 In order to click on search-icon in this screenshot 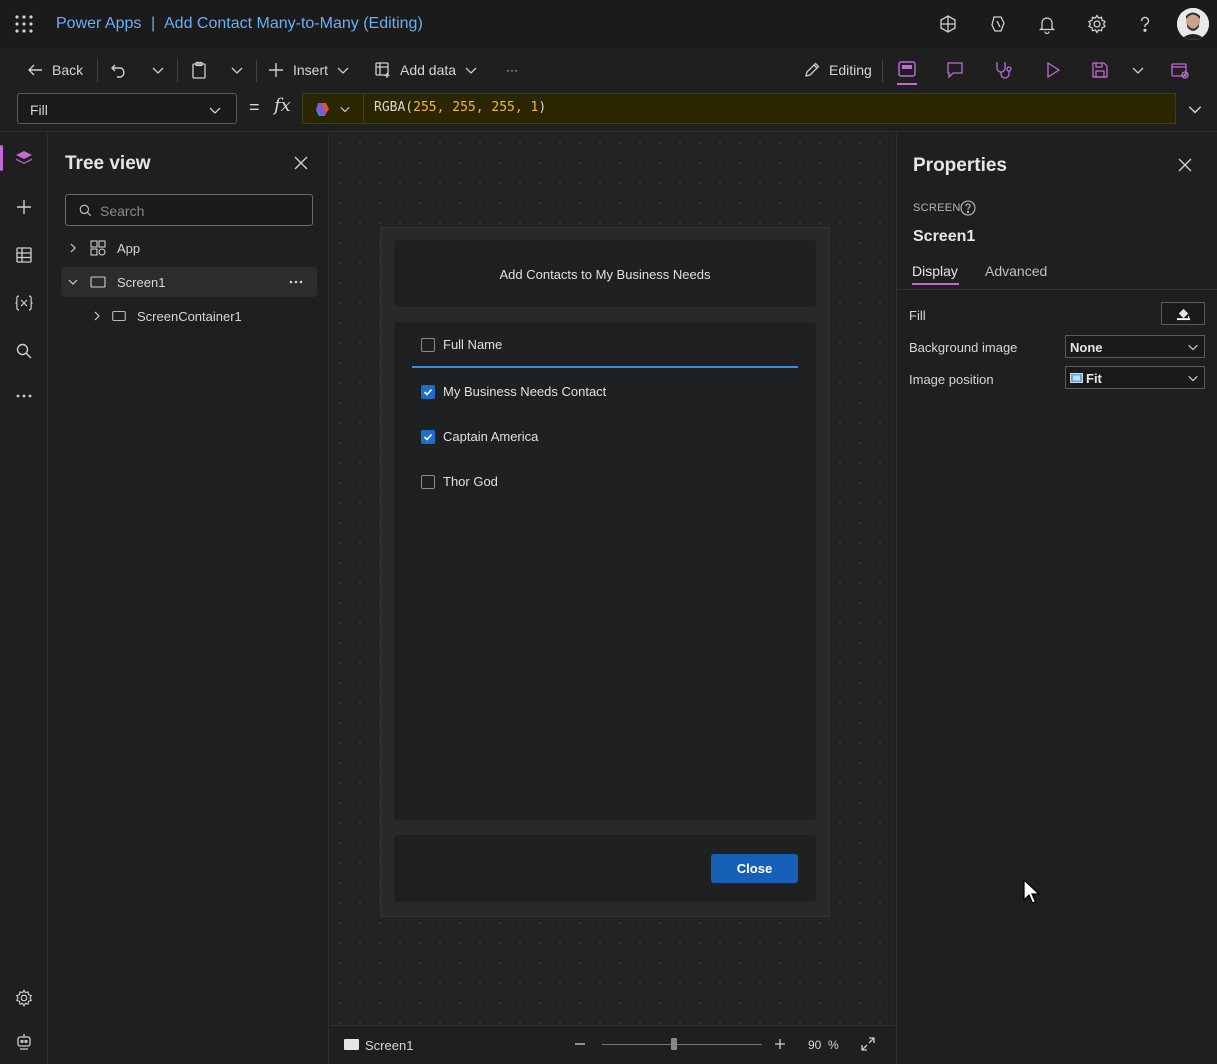, I will do `click(85, 210)`.